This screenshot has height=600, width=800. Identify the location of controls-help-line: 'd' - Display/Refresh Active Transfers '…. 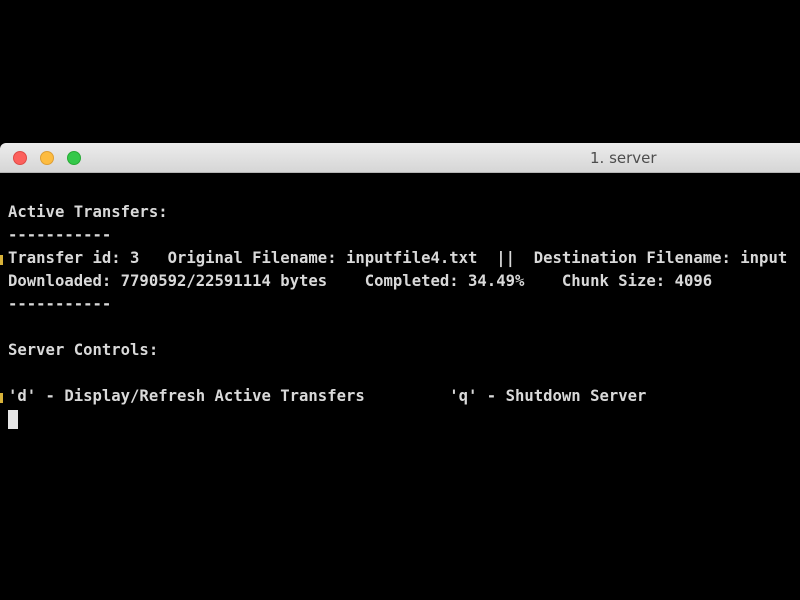
(327, 396).